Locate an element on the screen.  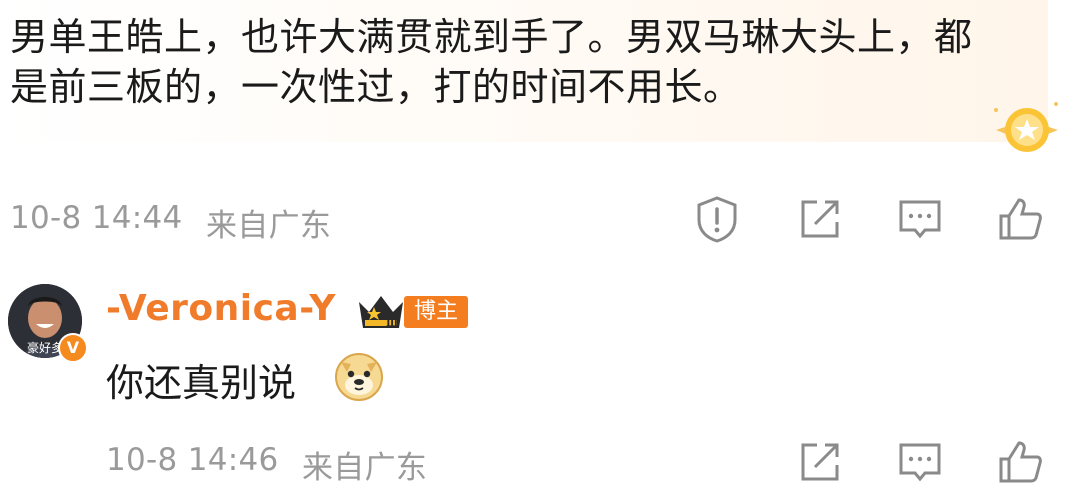
report-icon is located at coordinates (717, 219).